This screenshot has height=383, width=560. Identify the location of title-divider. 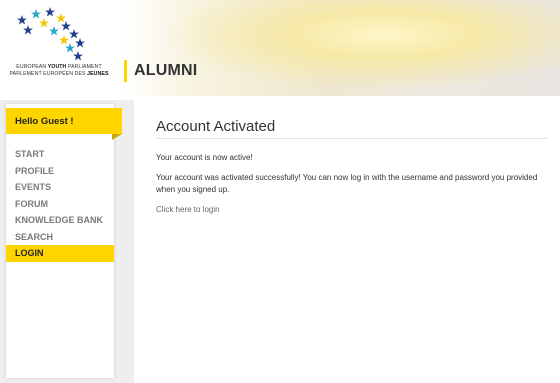
(352, 138).